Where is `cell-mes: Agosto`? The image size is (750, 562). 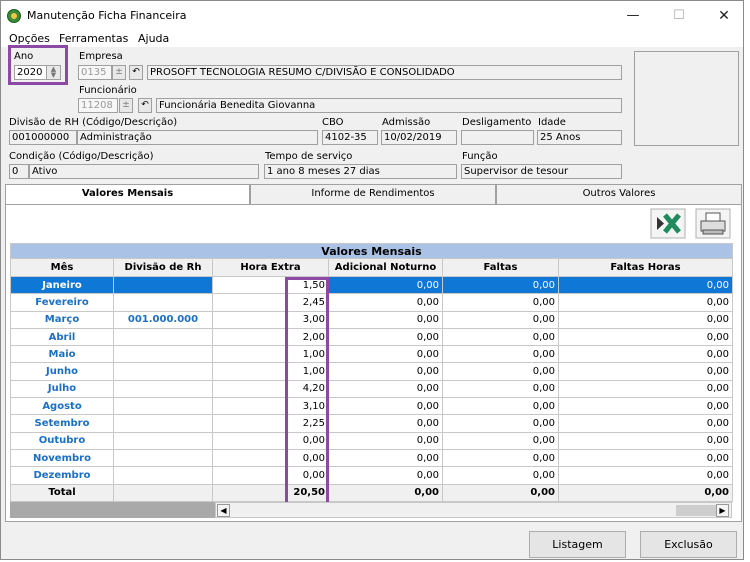 cell-mes: Agosto is located at coordinates (62, 406).